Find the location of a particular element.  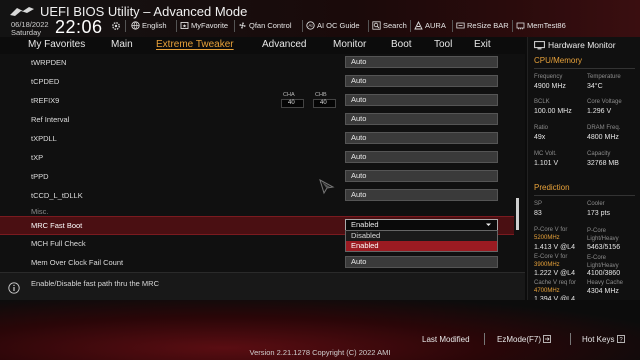

ezmode-button: EzMode(F7) is located at coordinates (524, 339).